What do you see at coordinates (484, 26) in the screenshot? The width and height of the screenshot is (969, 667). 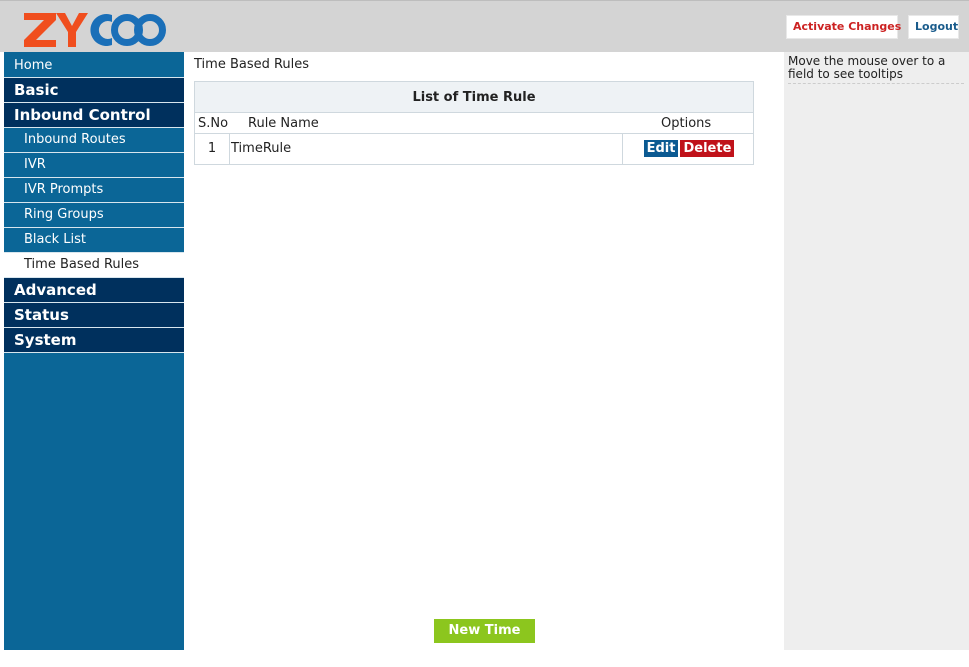 I see `top-header: Activate Changes Logout` at bounding box center [484, 26].